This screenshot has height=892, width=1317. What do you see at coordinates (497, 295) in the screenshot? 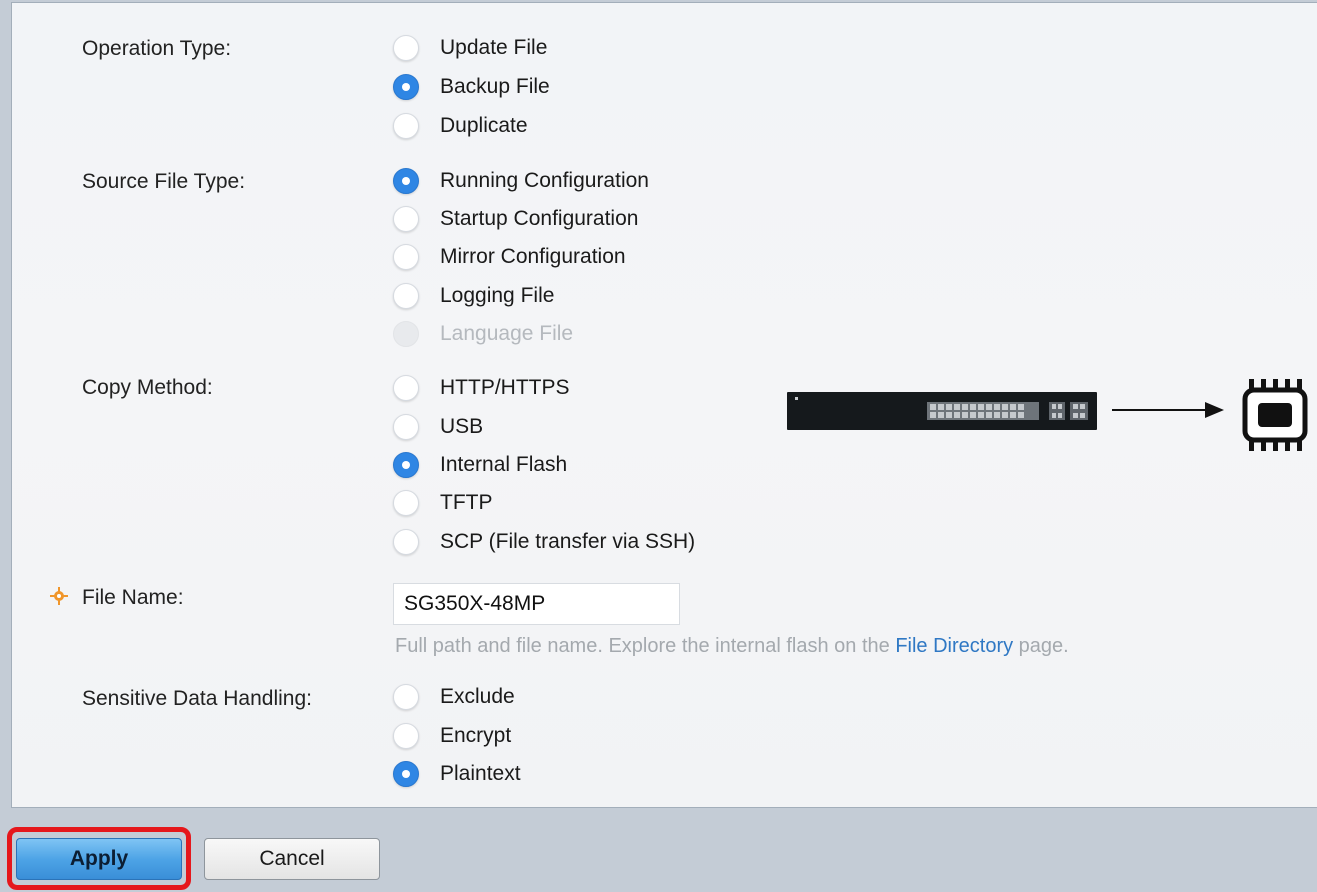
I see `radio-label: Logging File` at bounding box center [497, 295].